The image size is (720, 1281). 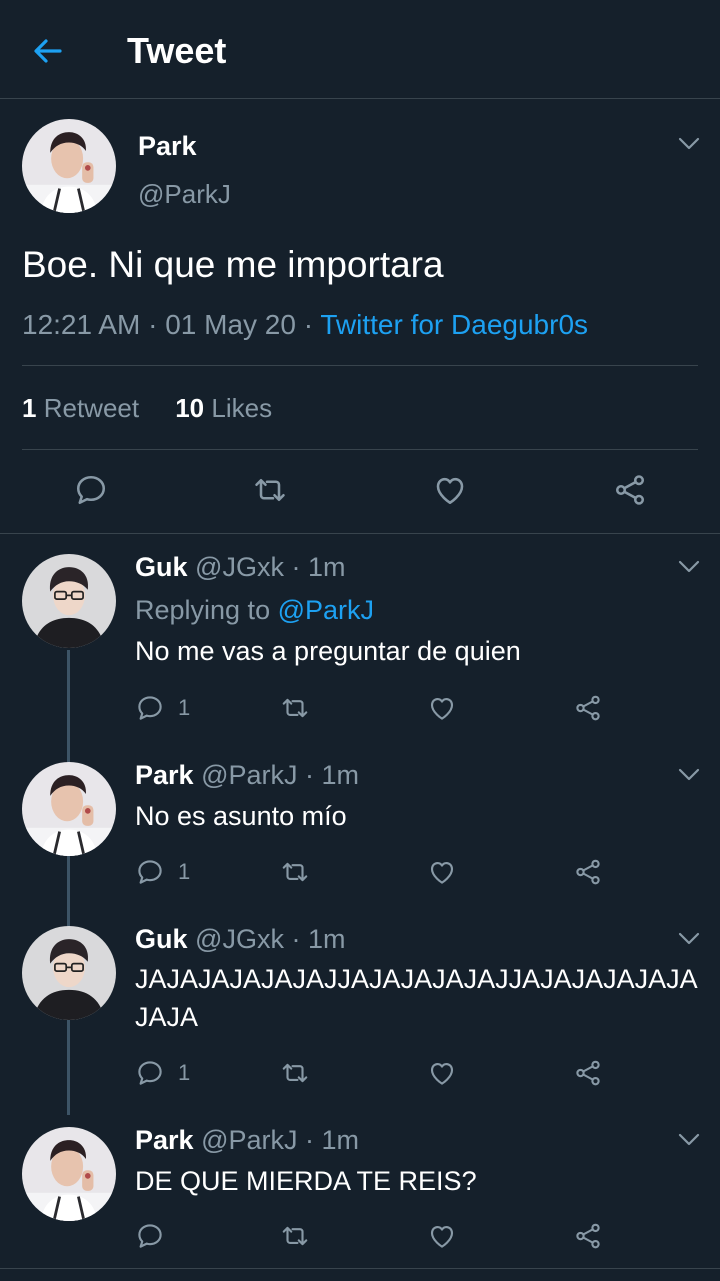 What do you see at coordinates (147, 408) in the screenshot?
I see `tweet-stats: 1 Retweet 10 Likes` at bounding box center [147, 408].